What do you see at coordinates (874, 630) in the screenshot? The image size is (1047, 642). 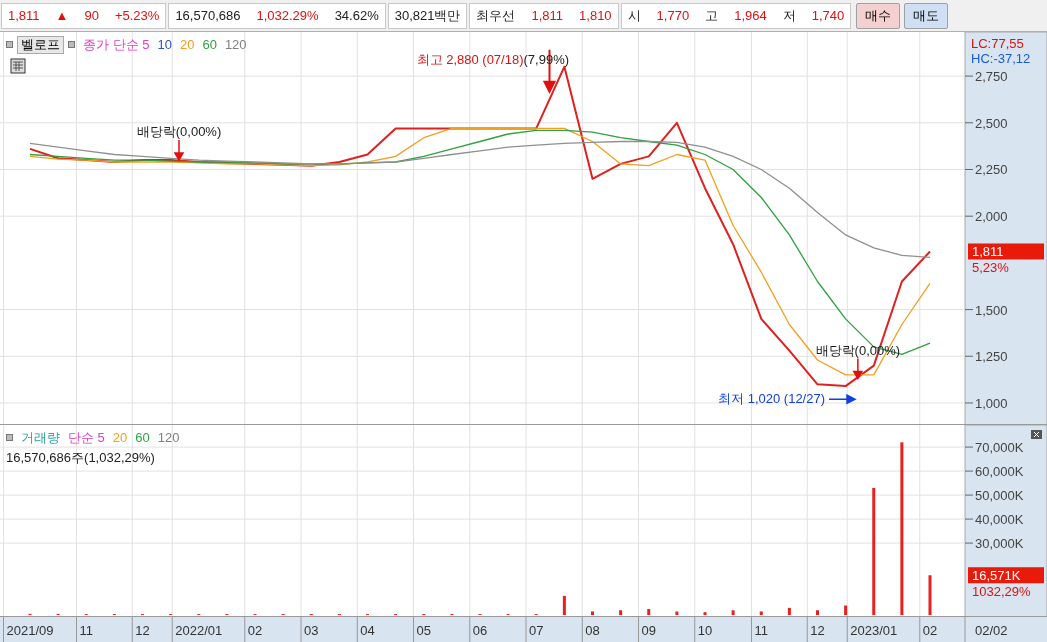 I see `date-label: 2023/01` at bounding box center [874, 630].